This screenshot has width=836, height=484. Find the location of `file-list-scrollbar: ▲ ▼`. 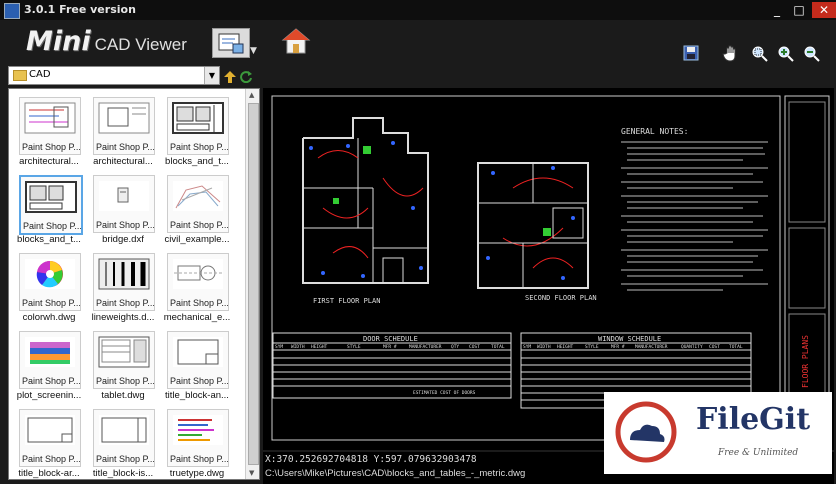

file-list-scrollbar: ▲ ▼ is located at coordinates (252, 284).